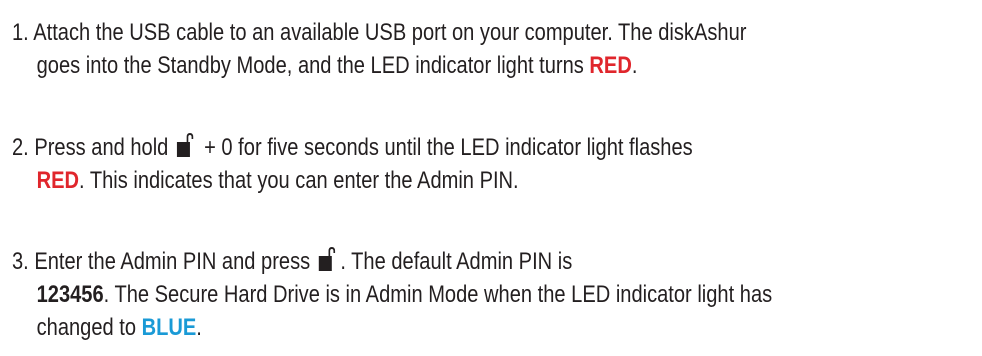 This screenshot has height=356, width=982. Describe the element at coordinates (70, 294) in the screenshot. I see `default-pin: 123456` at that location.